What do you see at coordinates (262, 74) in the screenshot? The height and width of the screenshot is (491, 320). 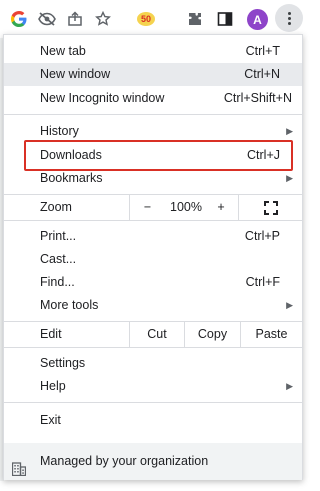 I see `menu-item-shortcut: Ctrl+N` at bounding box center [262, 74].